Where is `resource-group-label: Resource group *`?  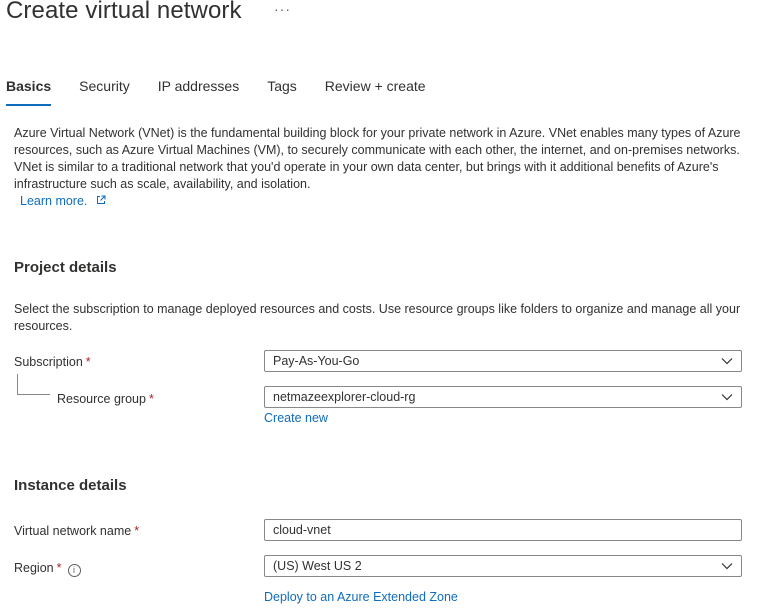 resource-group-label: Resource group * is located at coordinates (105, 399).